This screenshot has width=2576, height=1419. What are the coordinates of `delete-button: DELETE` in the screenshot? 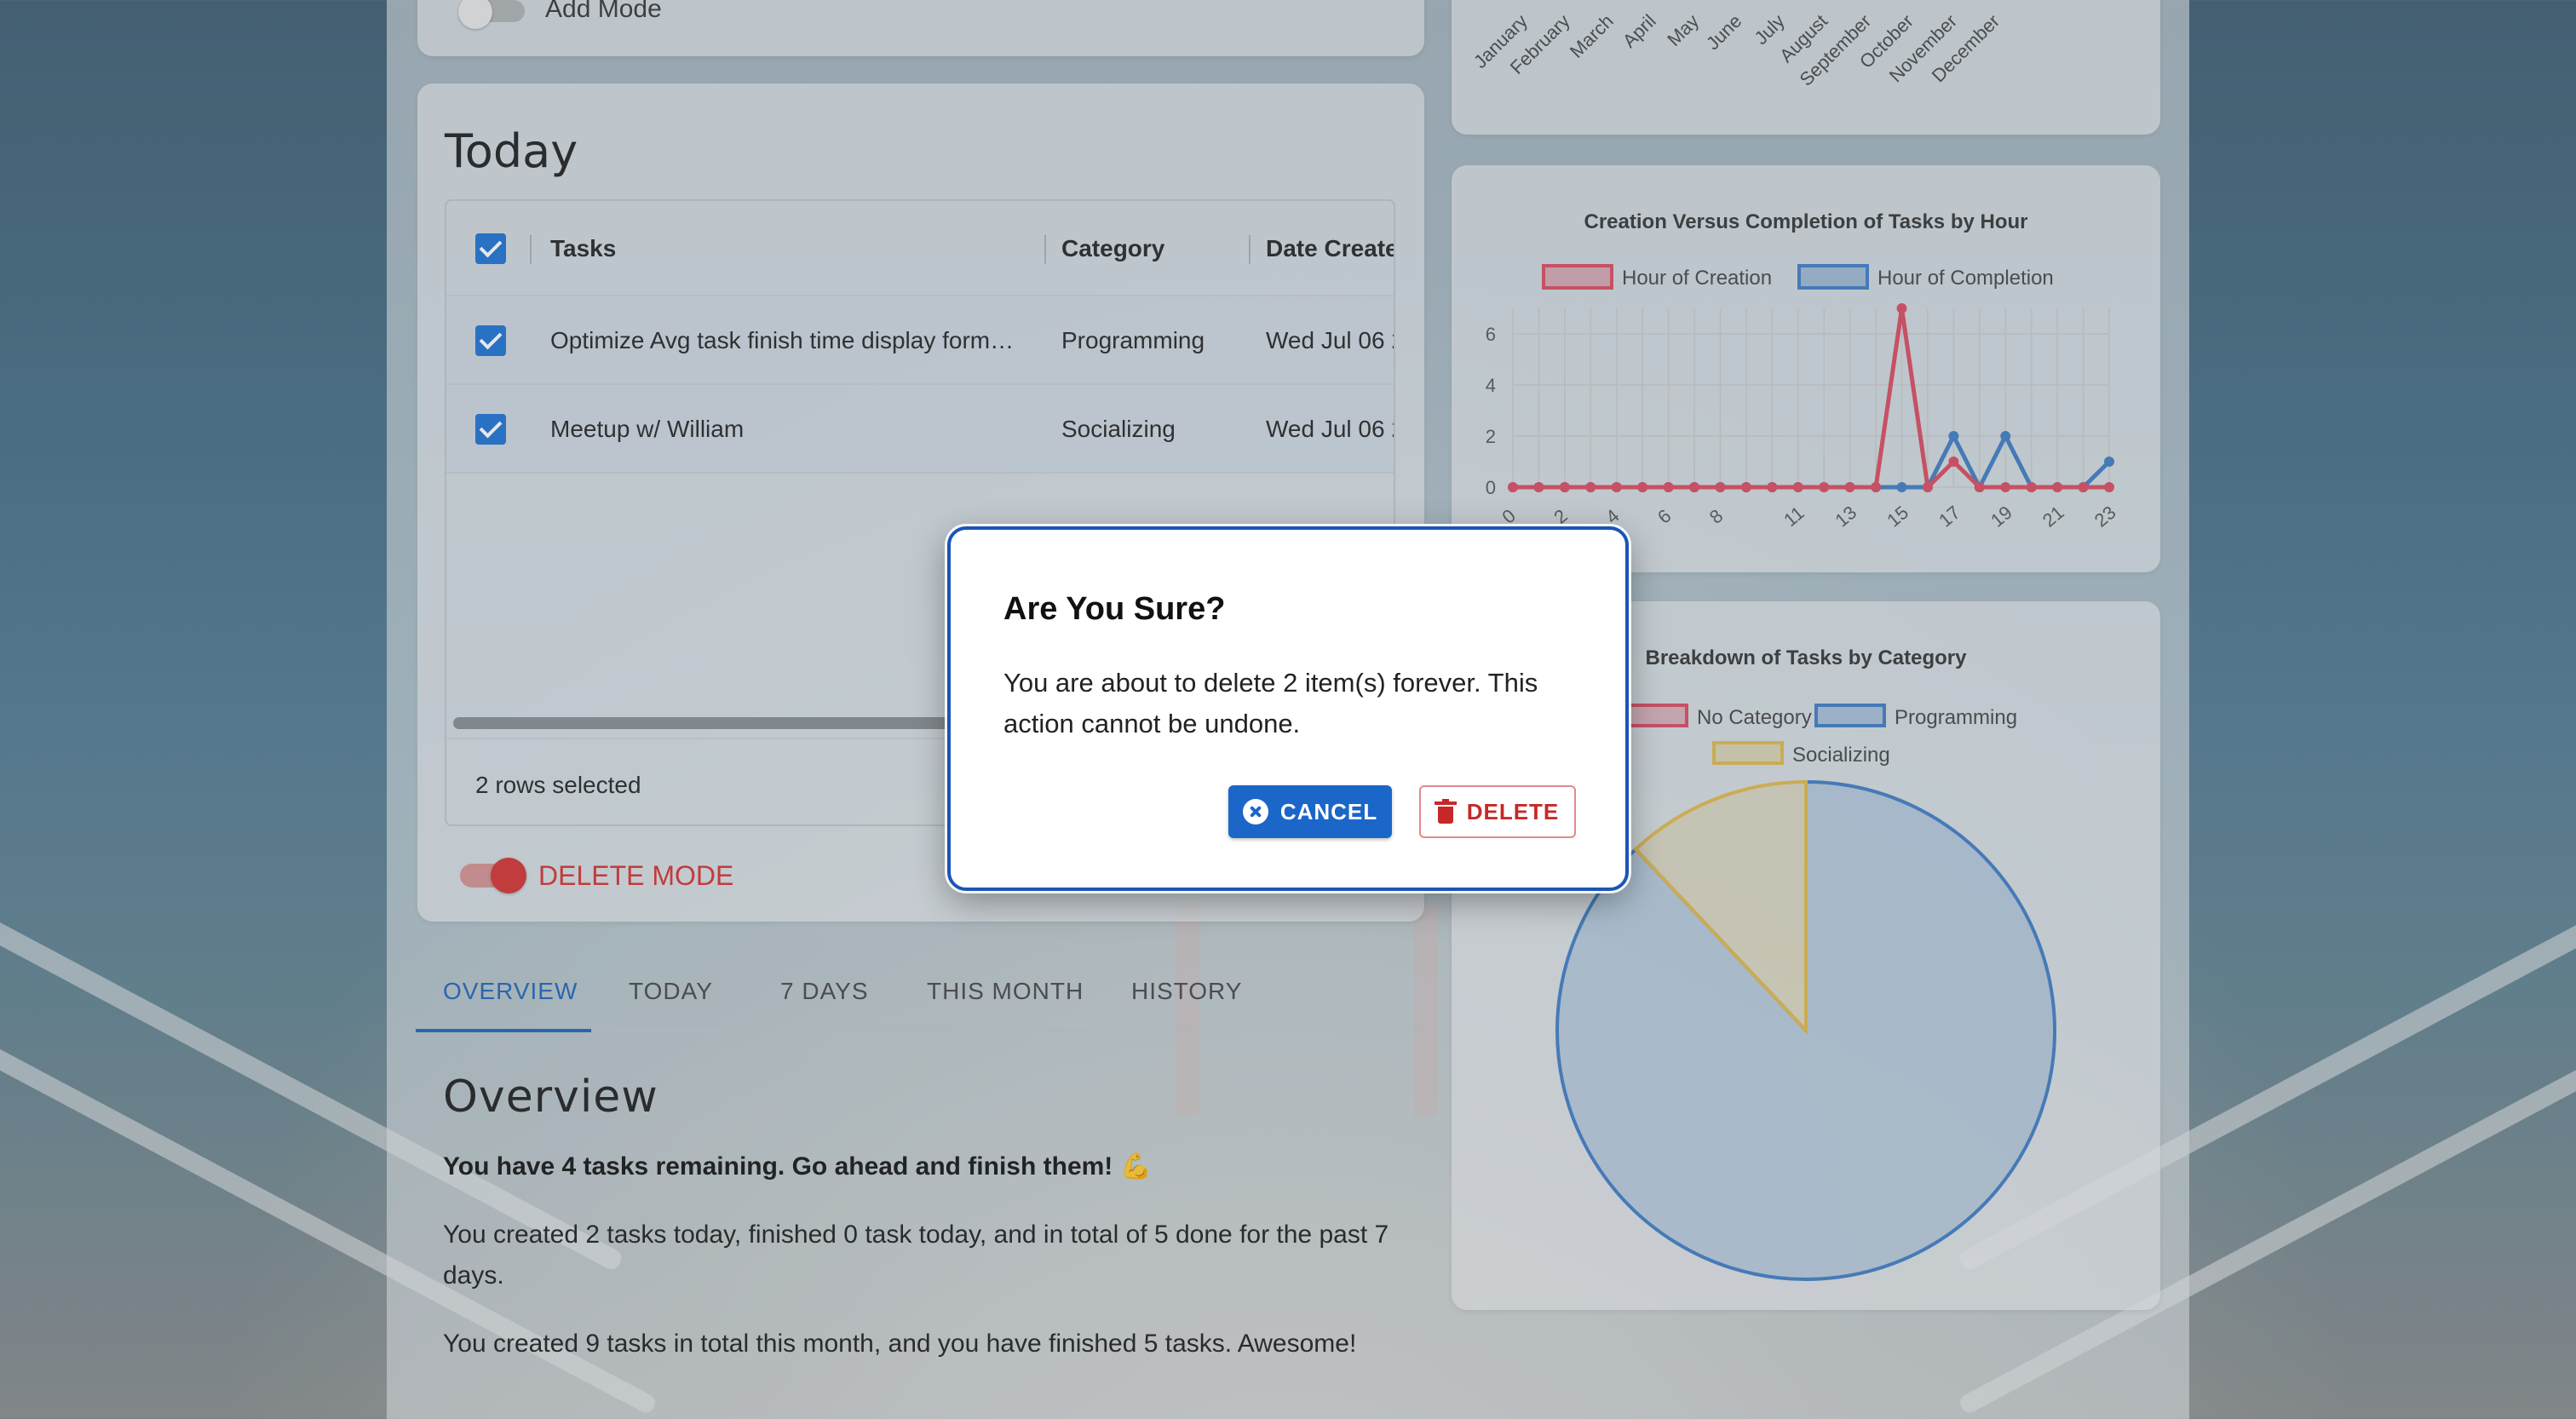 It's located at (1497, 812).